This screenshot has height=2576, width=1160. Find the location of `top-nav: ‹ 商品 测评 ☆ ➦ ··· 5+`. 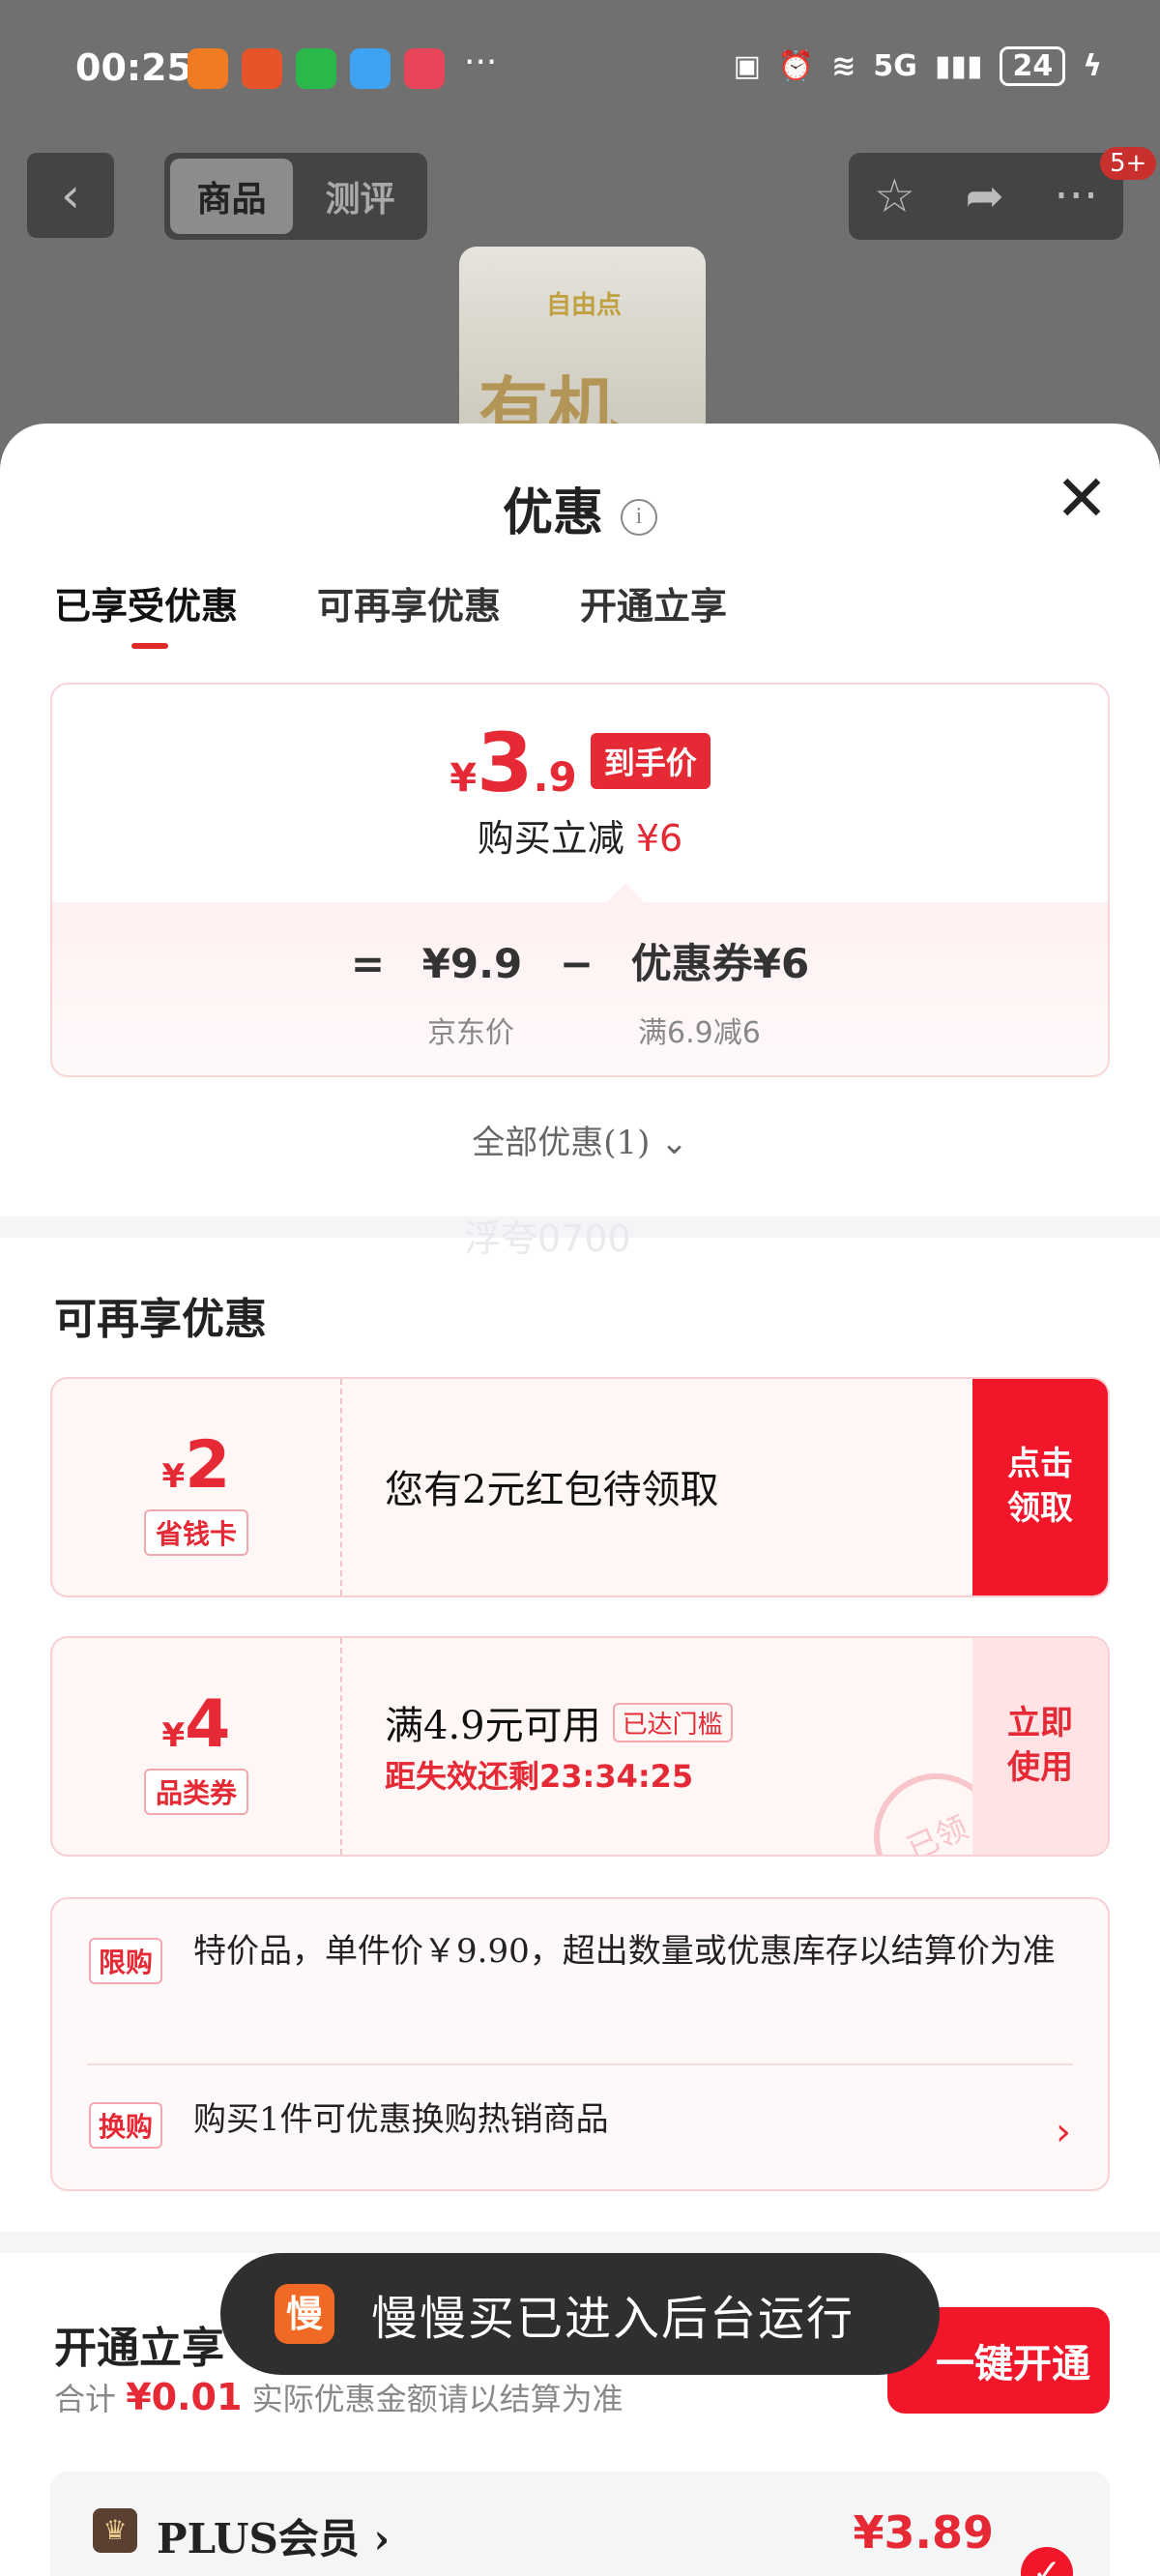

top-nav: ‹ 商品 测评 ☆ ➦ ··· 5+ is located at coordinates (580, 193).